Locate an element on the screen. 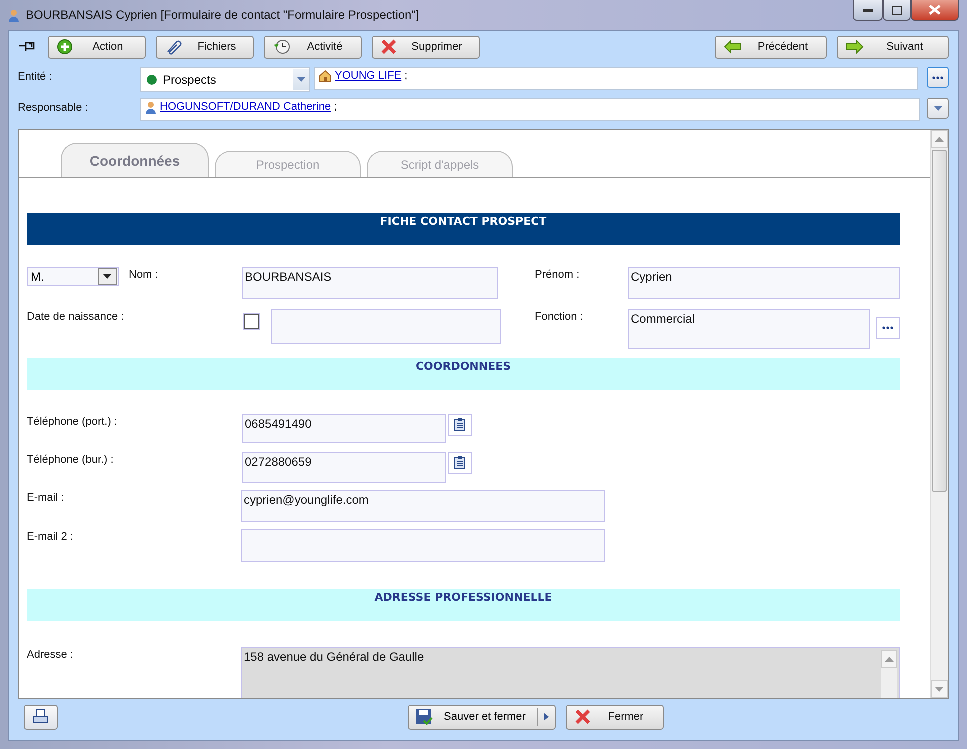  close-button is located at coordinates (935, 10).